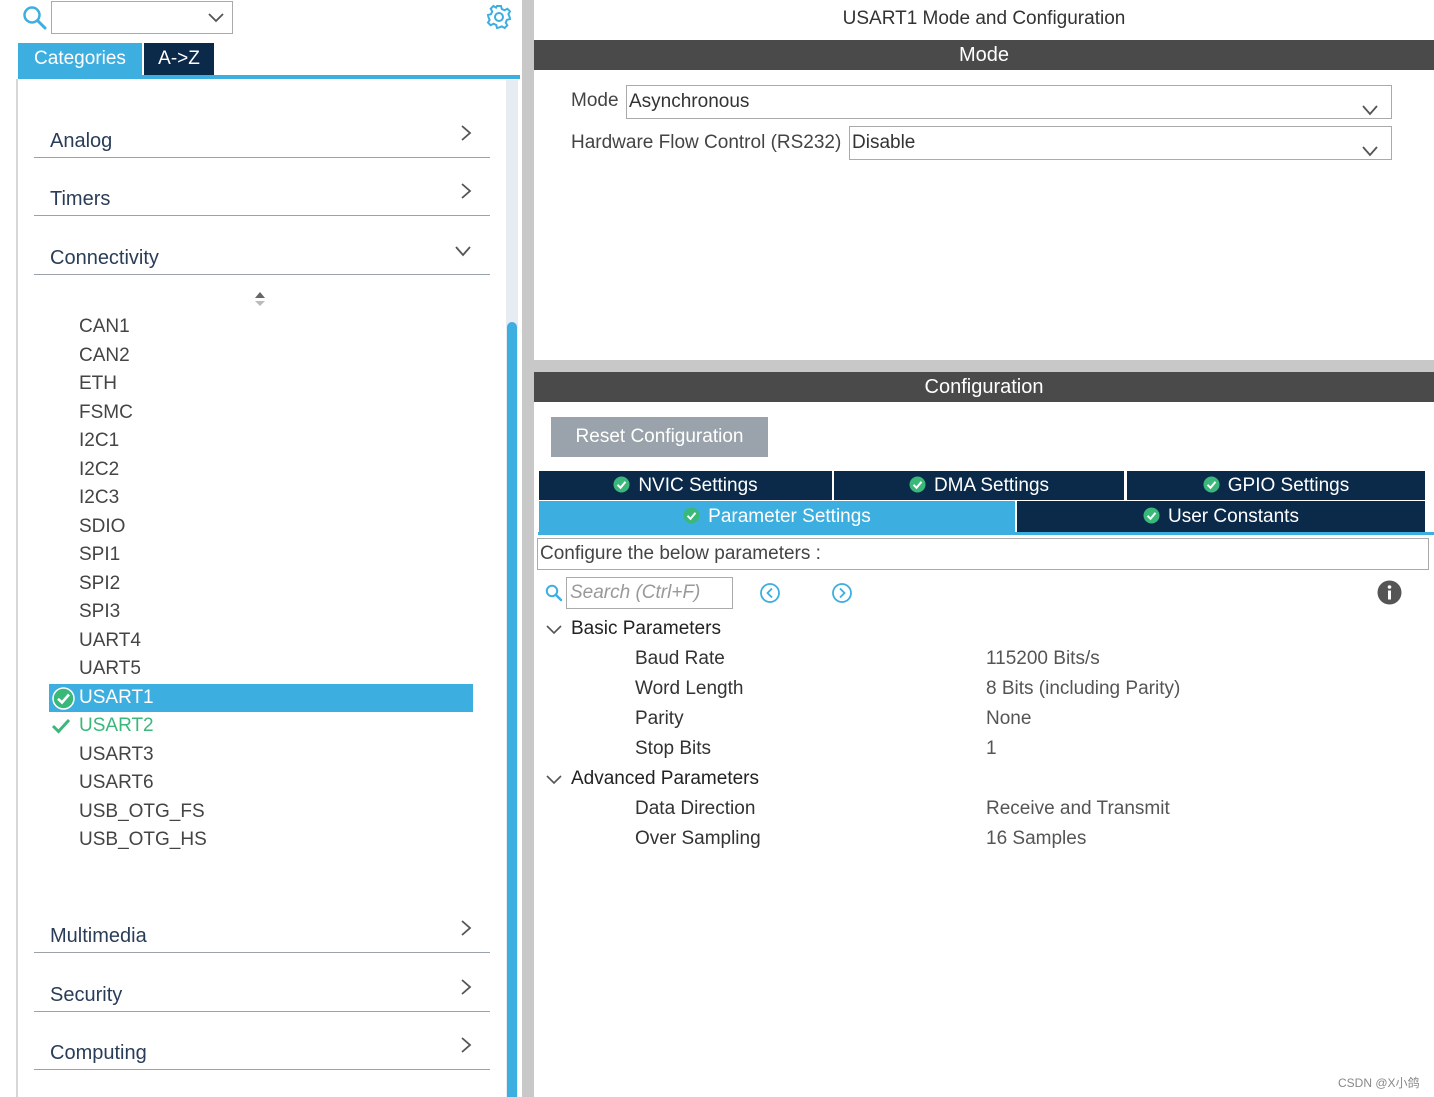 The image size is (1434, 1097). What do you see at coordinates (673, 748) in the screenshot?
I see `param-name: Stop Bits` at bounding box center [673, 748].